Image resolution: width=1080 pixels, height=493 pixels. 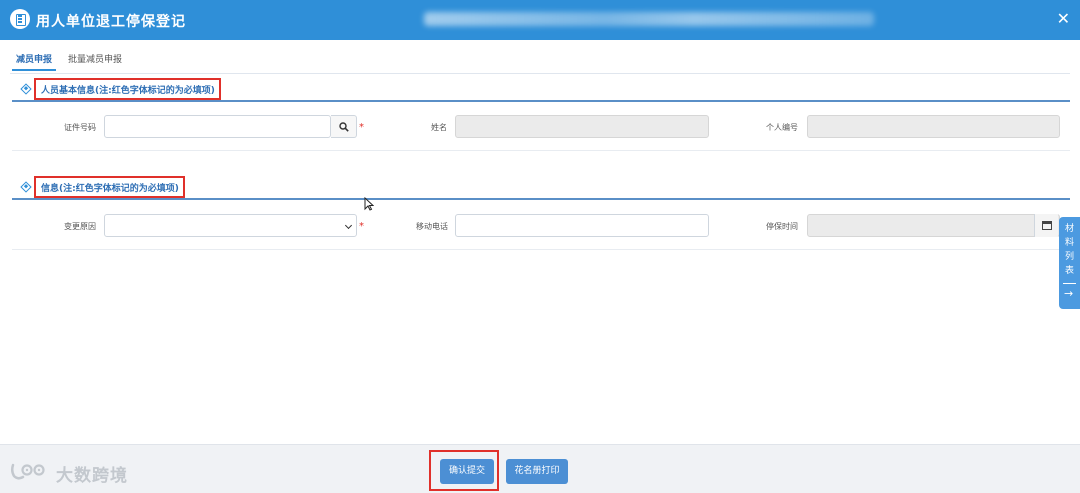 I want to click on change-reason-label: 变更原因, so click(x=80, y=226).